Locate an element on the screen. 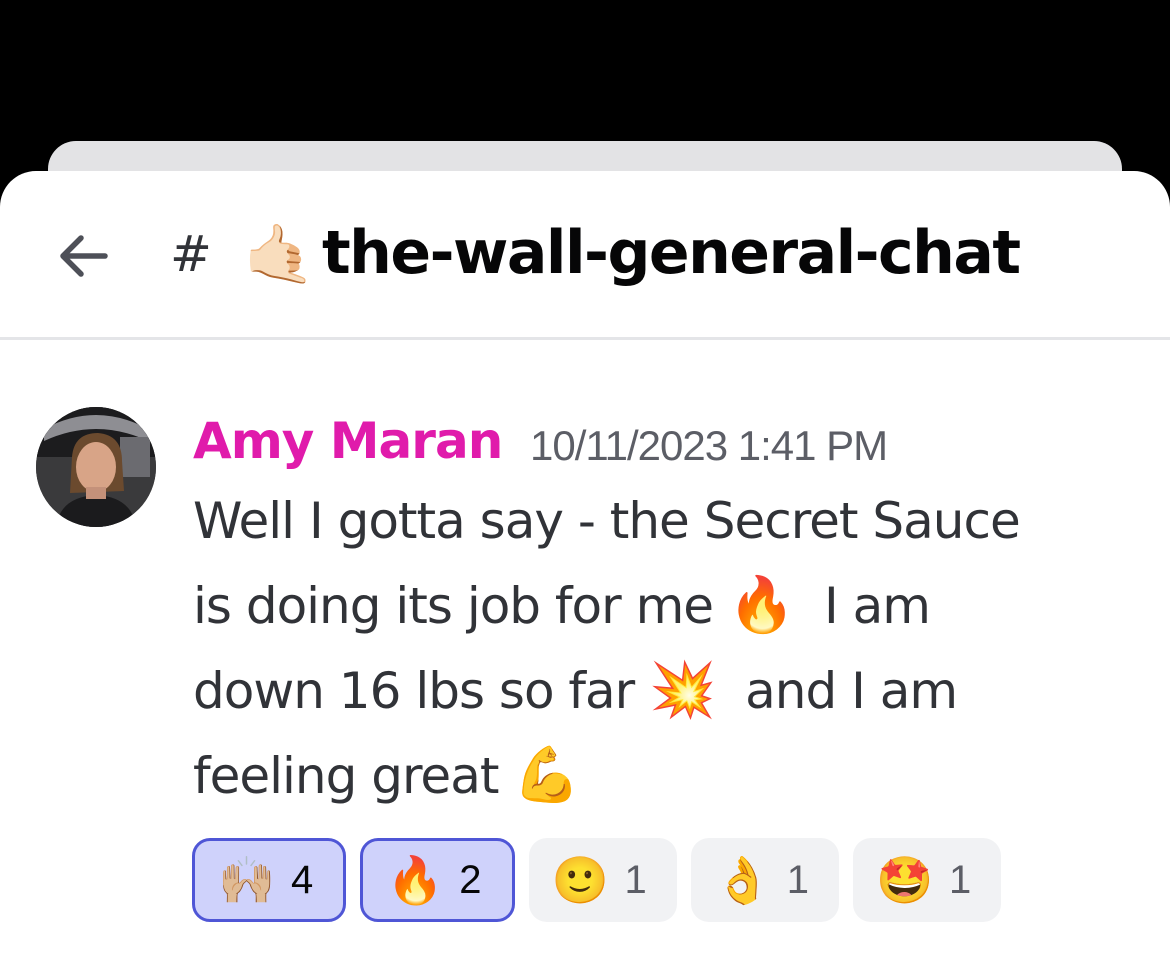 The width and height of the screenshot is (1170, 971). message-text: and I am is located at coordinates (836, 691).